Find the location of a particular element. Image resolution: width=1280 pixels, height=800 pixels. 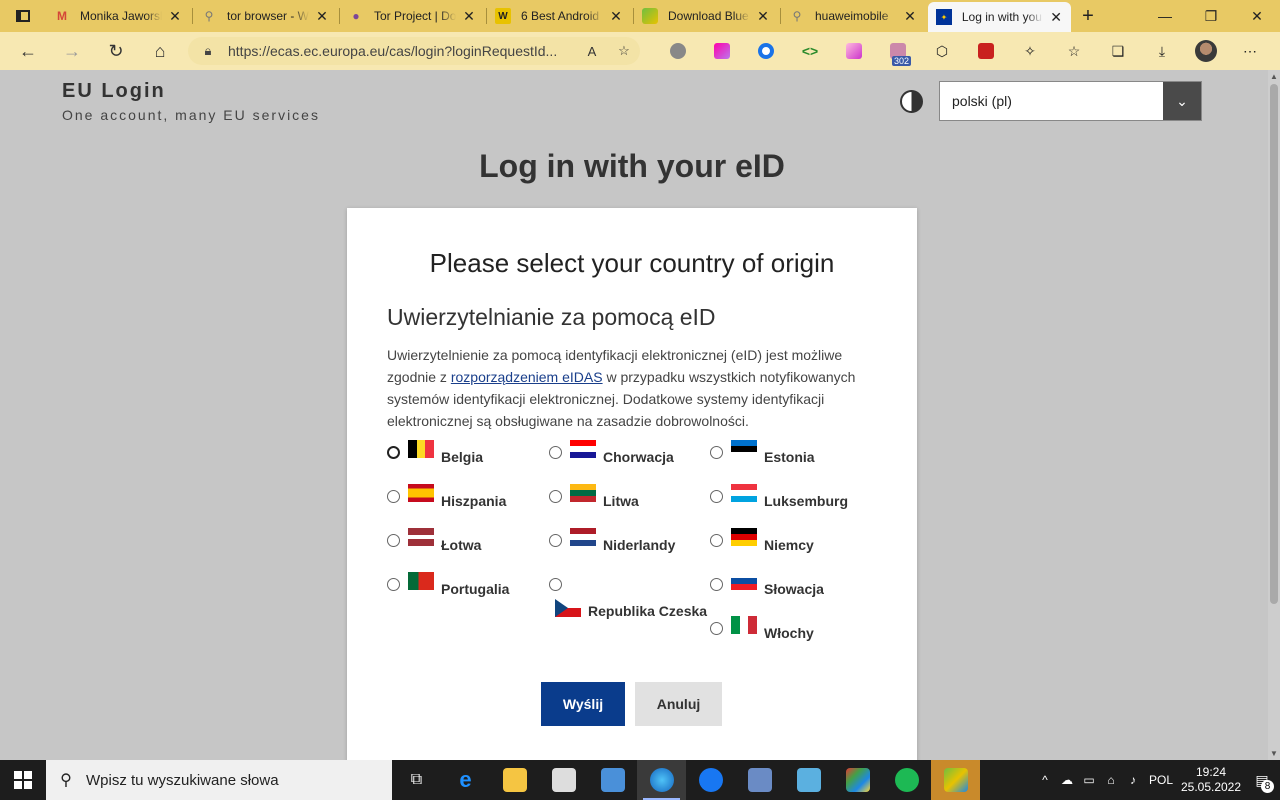

games-icon is located at coordinates (857, 780).